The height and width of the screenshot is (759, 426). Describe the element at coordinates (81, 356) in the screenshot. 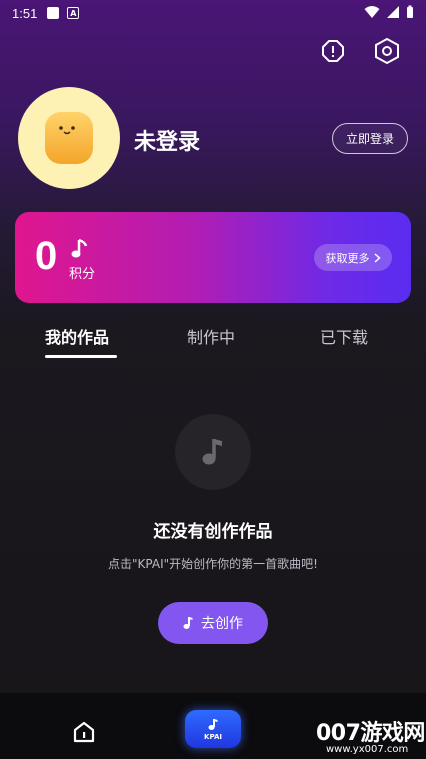

I see `active-tab-indicator` at that location.